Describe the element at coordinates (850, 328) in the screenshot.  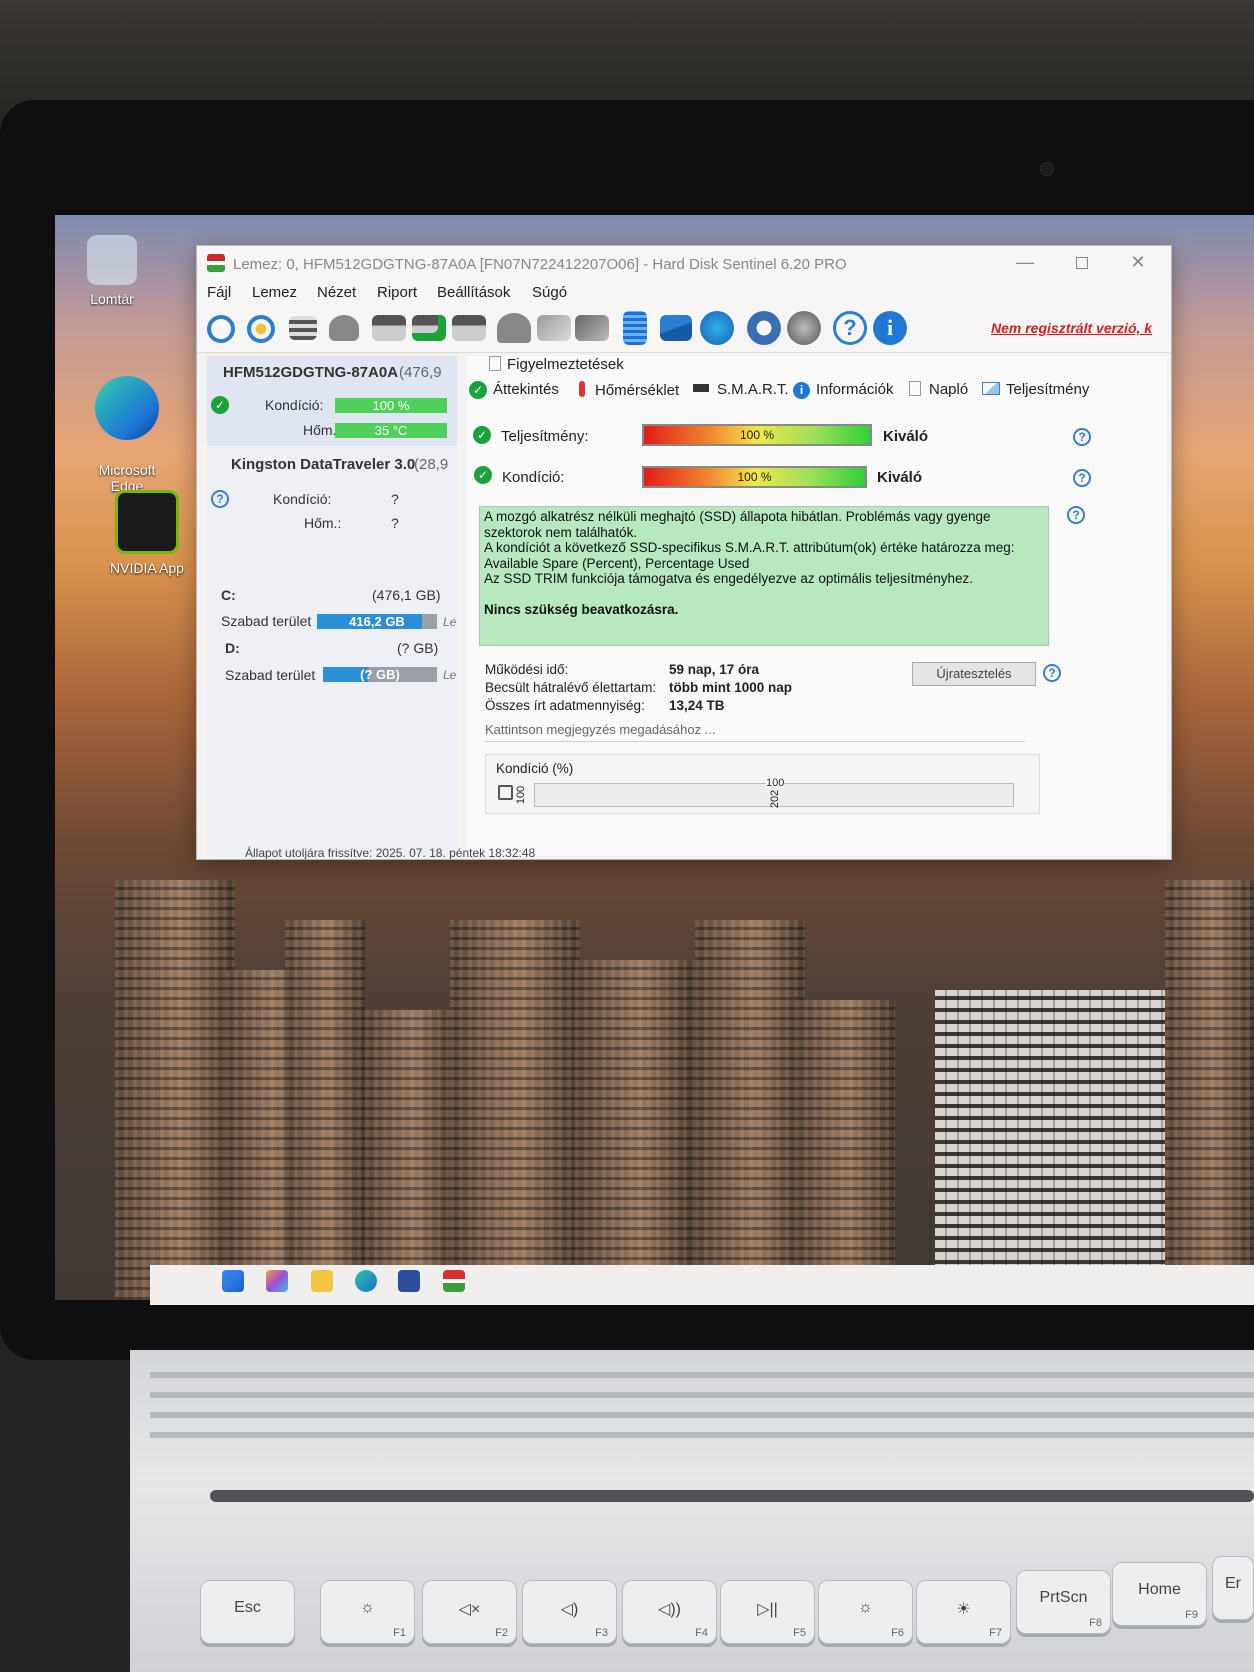
I see `help-icon: ?` at that location.